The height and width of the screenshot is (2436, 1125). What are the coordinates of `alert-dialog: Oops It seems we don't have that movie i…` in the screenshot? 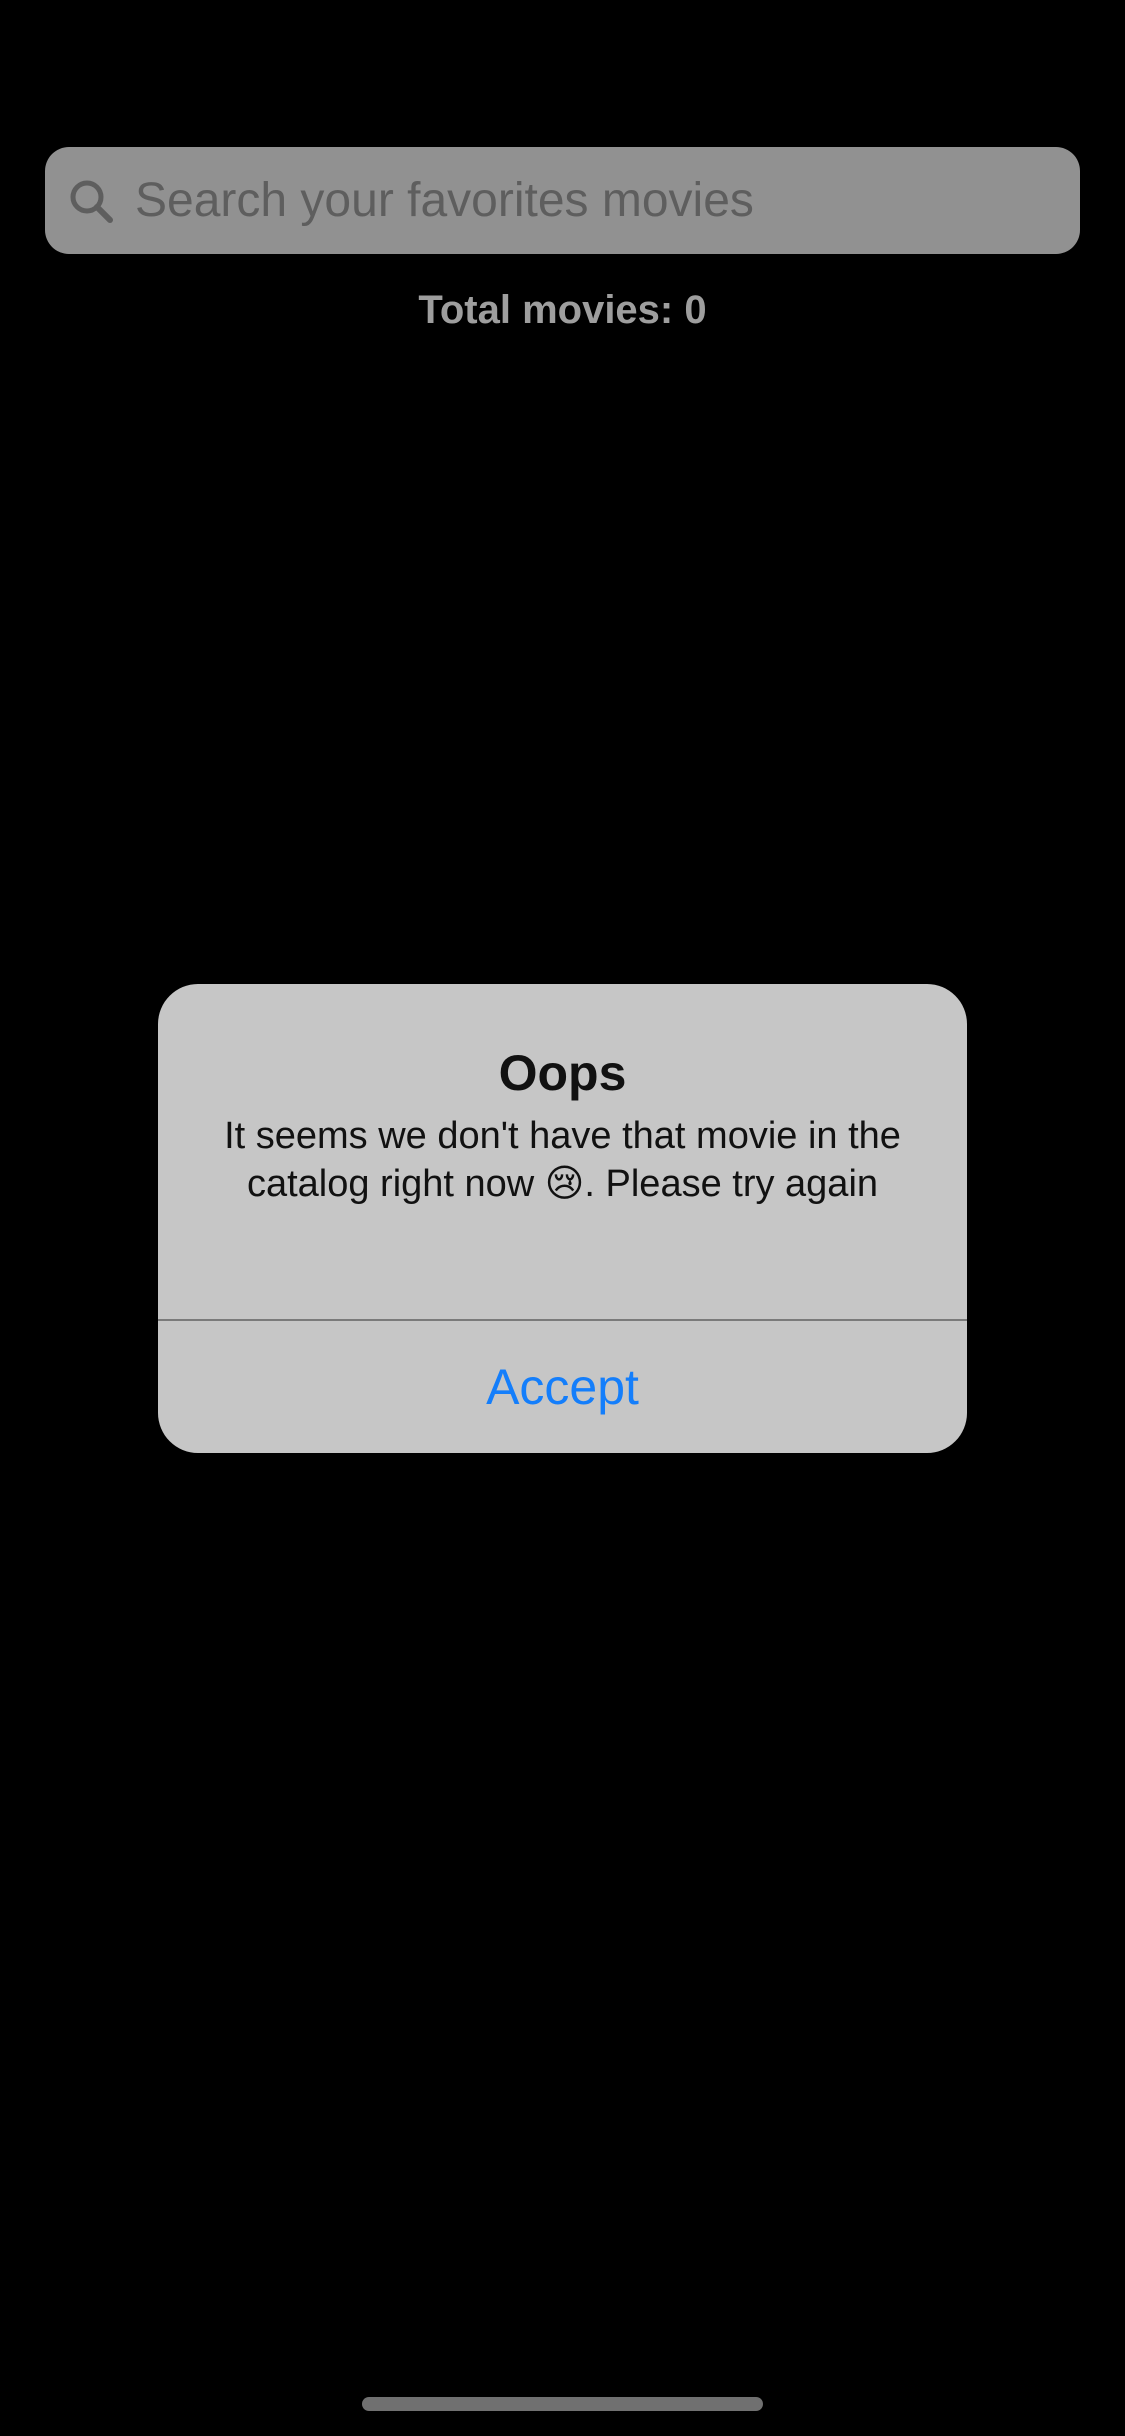 It's located at (562, 1218).